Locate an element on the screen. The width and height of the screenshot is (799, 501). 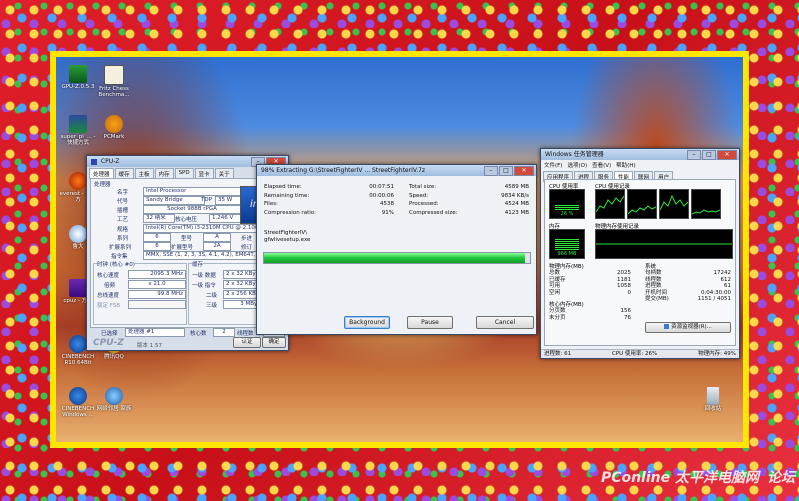
speed-value: 9834 KB/s is located at coordinates (515, 195).